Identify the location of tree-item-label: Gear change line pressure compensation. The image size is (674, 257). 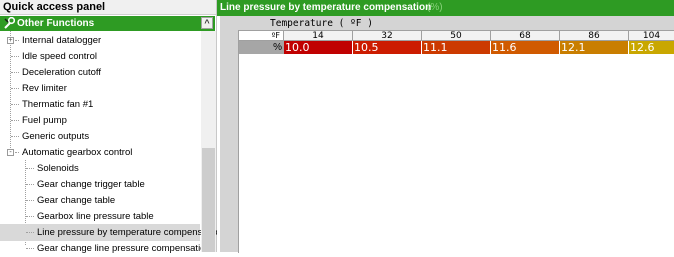
(124, 248).